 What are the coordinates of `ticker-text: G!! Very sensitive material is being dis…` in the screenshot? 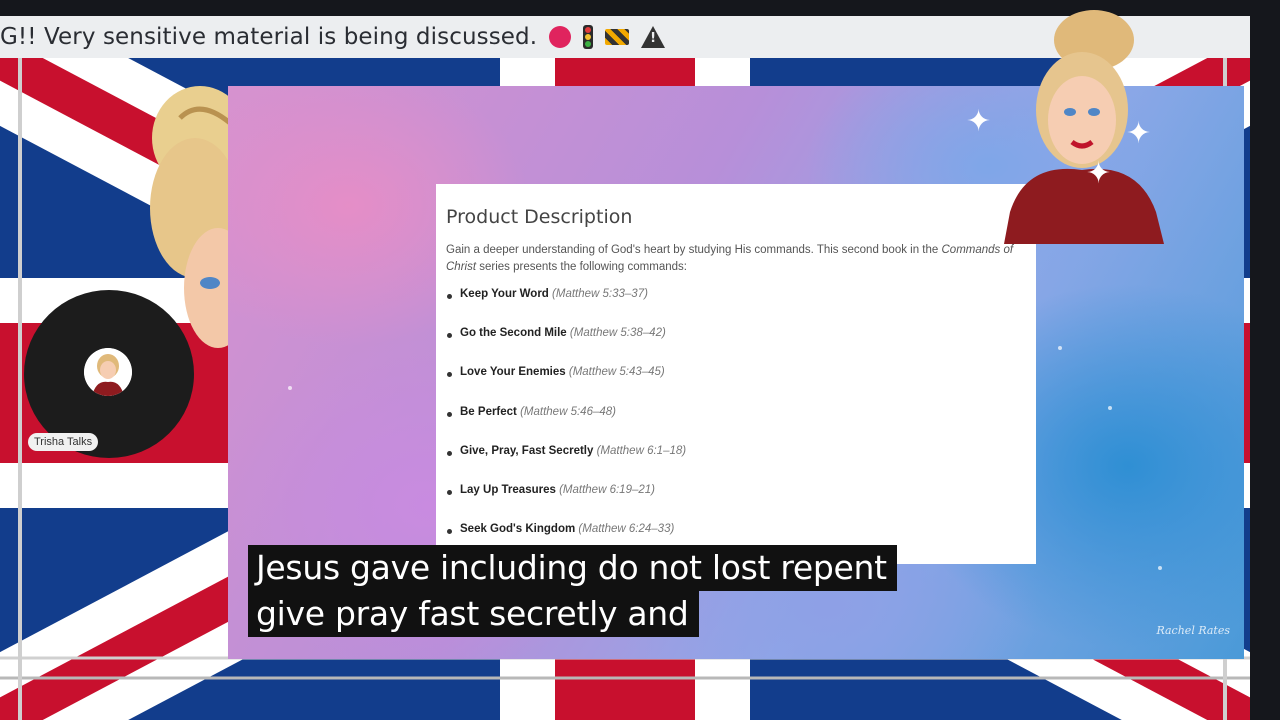 It's located at (269, 37).